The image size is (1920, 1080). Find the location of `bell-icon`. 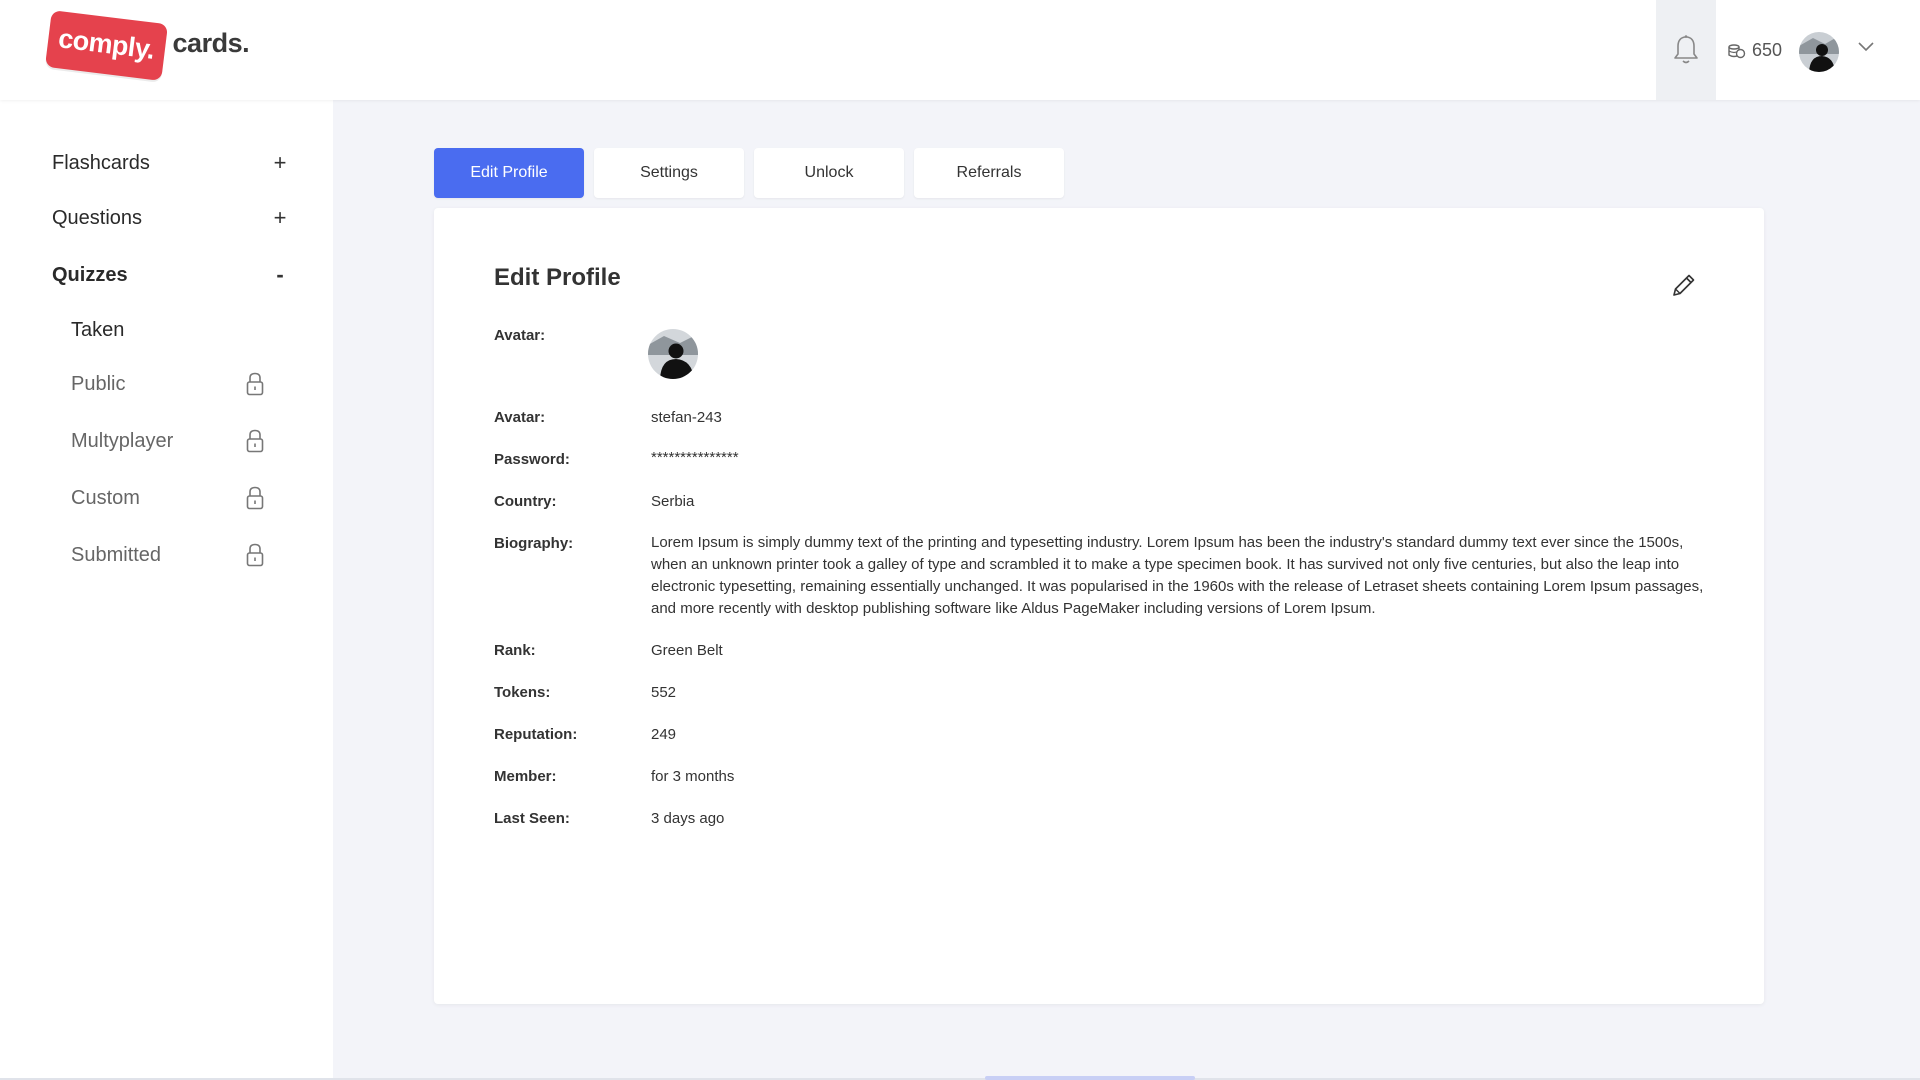

bell-icon is located at coordinates (1686, 49).